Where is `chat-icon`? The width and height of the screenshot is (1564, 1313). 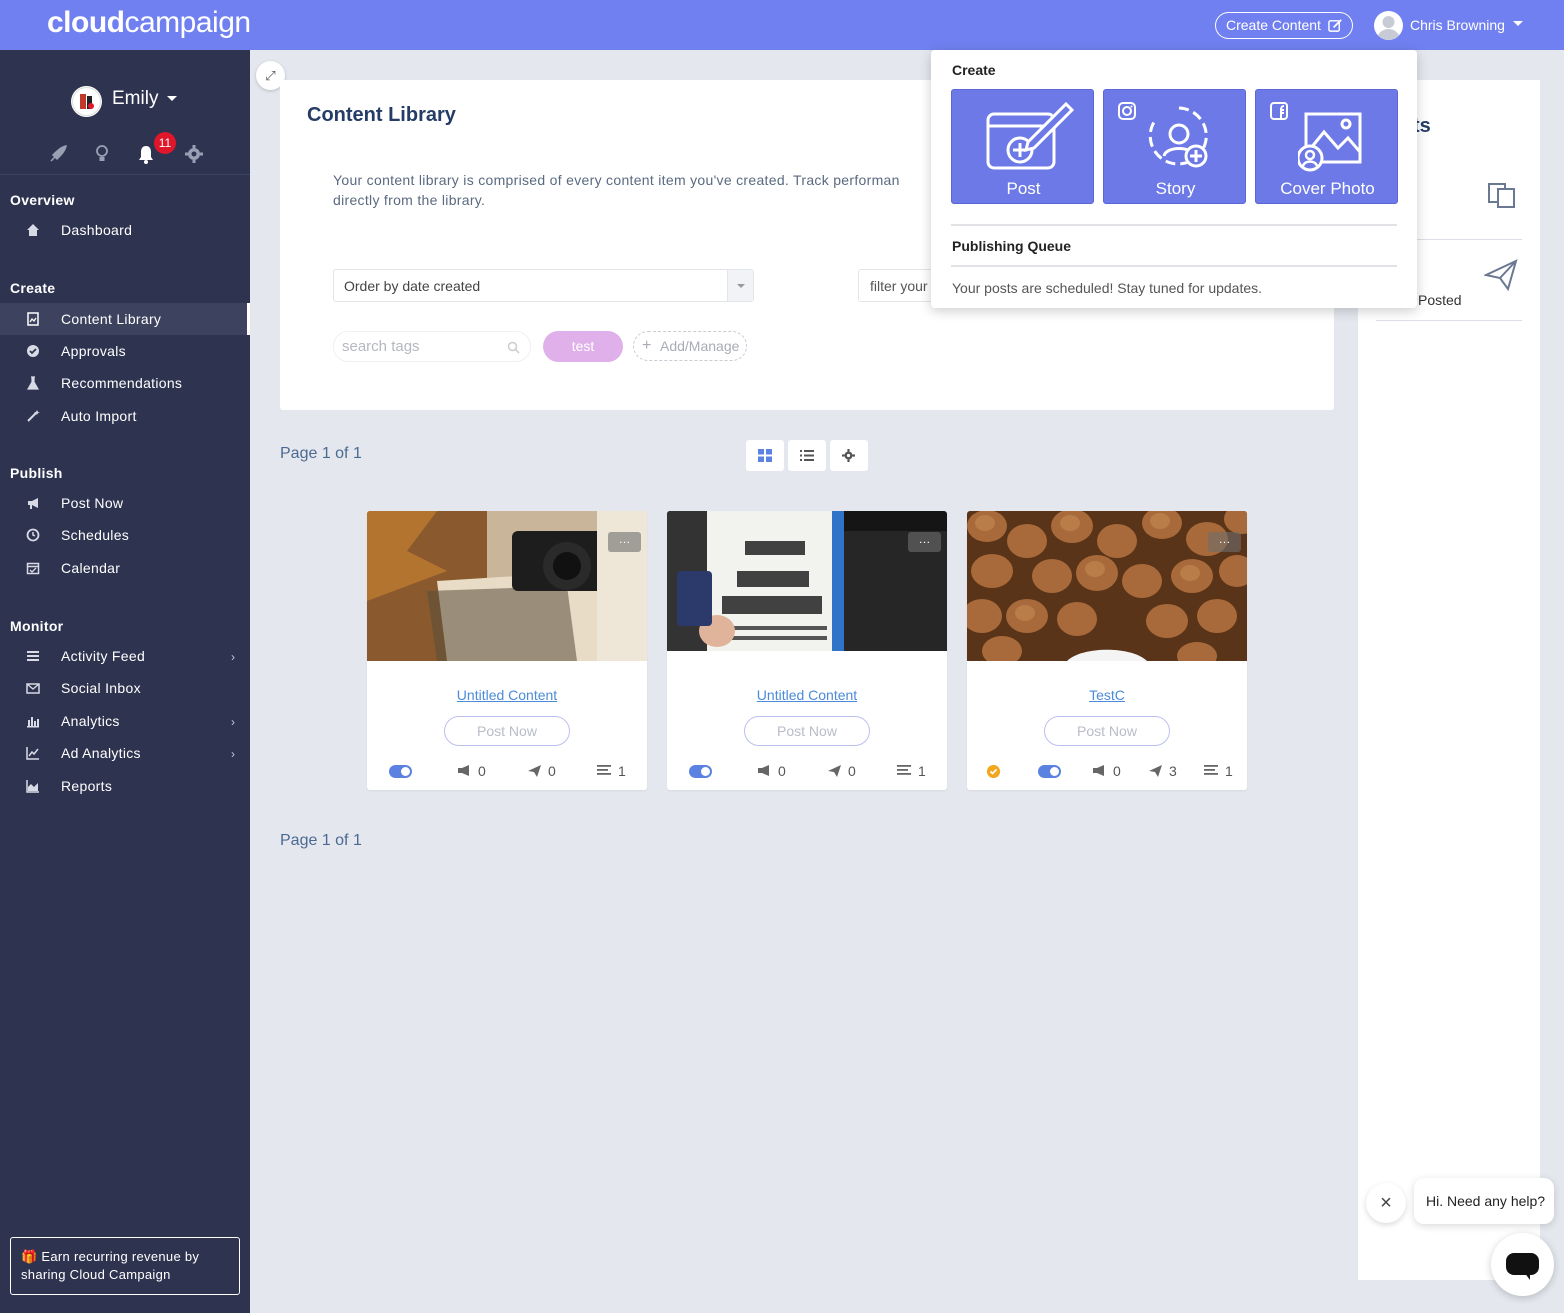
chat-icon is located at coordinates (1522, 1264).